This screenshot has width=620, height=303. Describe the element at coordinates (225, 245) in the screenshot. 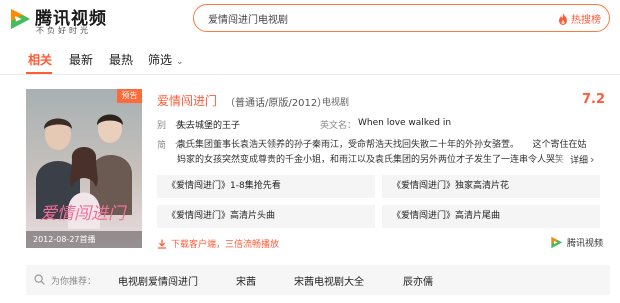

I see `download-label: 下载客户端，三倍流畅播放` at that location.